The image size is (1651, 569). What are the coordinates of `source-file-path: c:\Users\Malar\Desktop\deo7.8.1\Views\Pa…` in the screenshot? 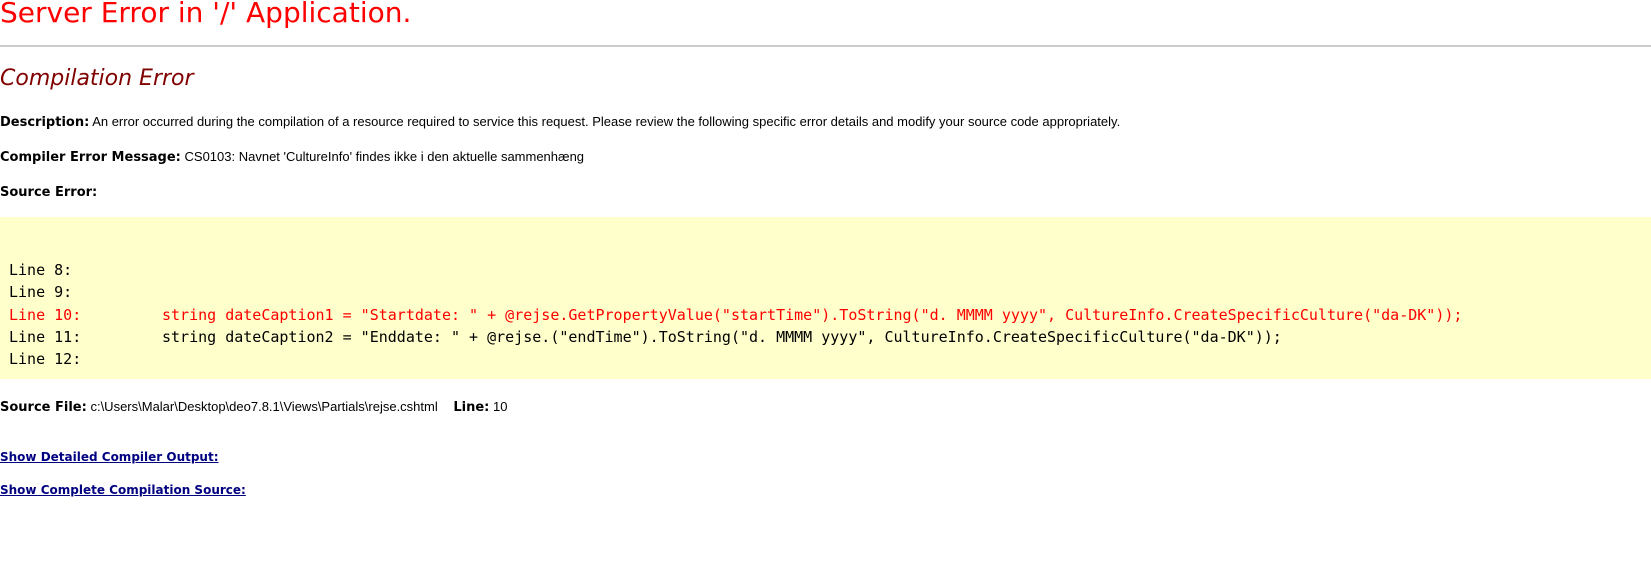 It's located at (264, 406).